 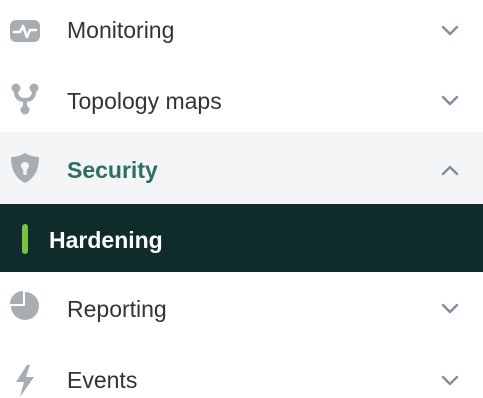 What do you see at coordinates (112, 170) in the screenshot?
I see `menu-item-label: Security` at bounding box center [112, 170].